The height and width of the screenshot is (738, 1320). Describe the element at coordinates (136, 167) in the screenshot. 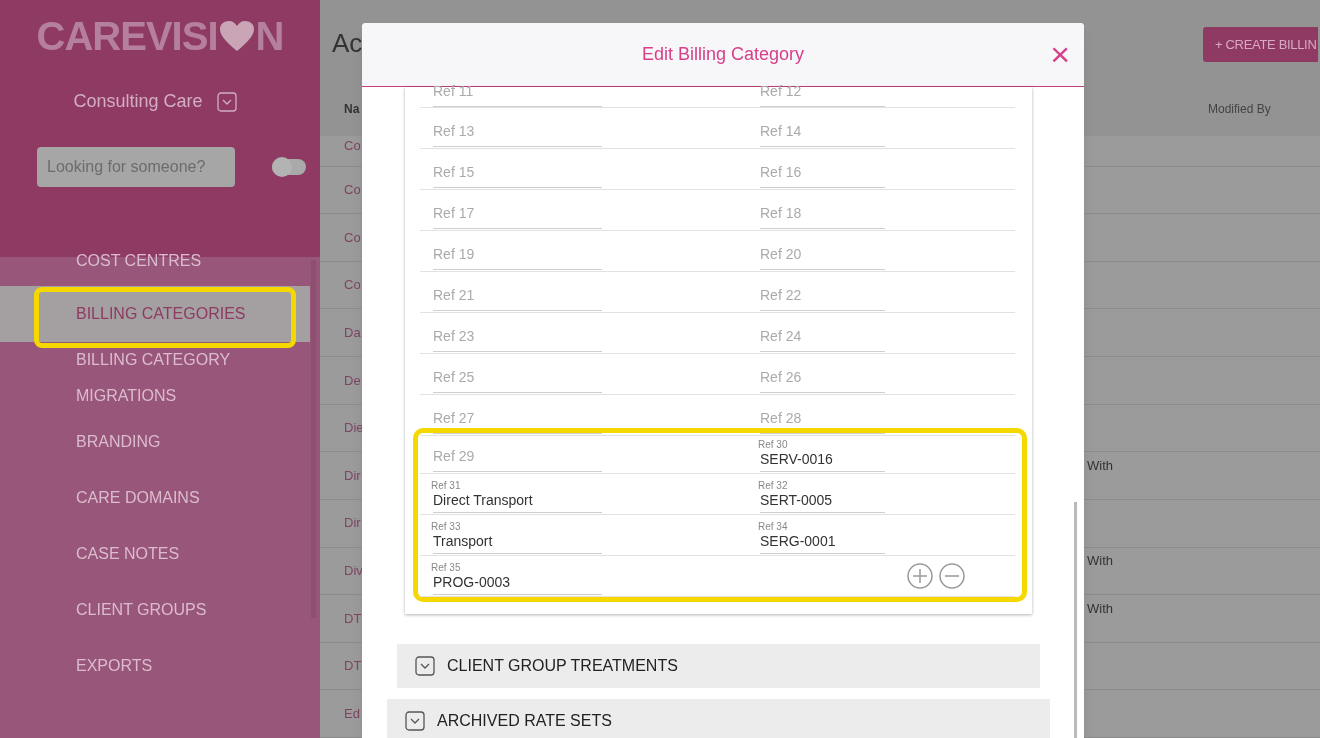

I see `search-field: Looking for someone?` at that location.